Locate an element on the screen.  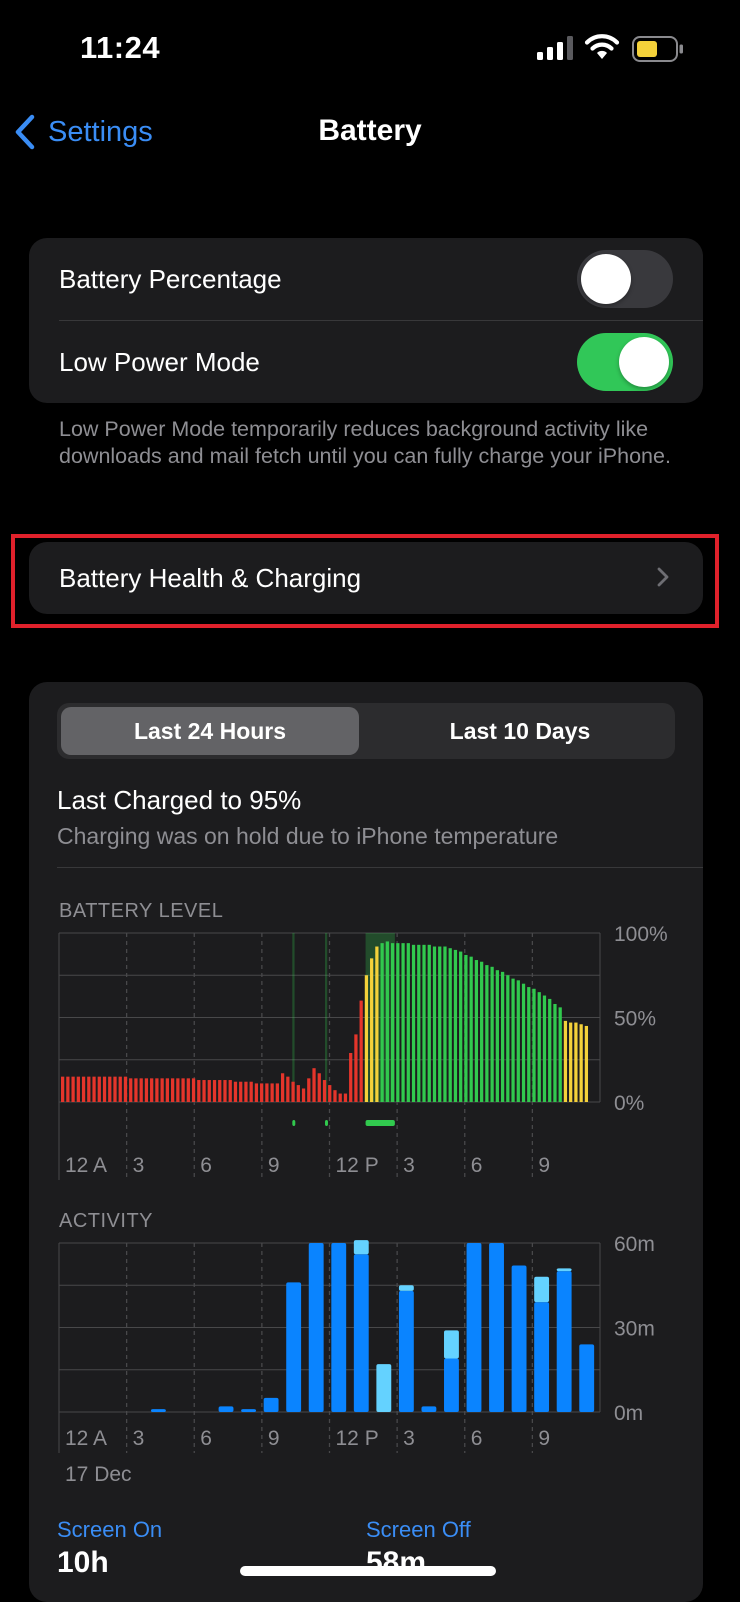
toggle-knob is located at coordinates (644, 362).